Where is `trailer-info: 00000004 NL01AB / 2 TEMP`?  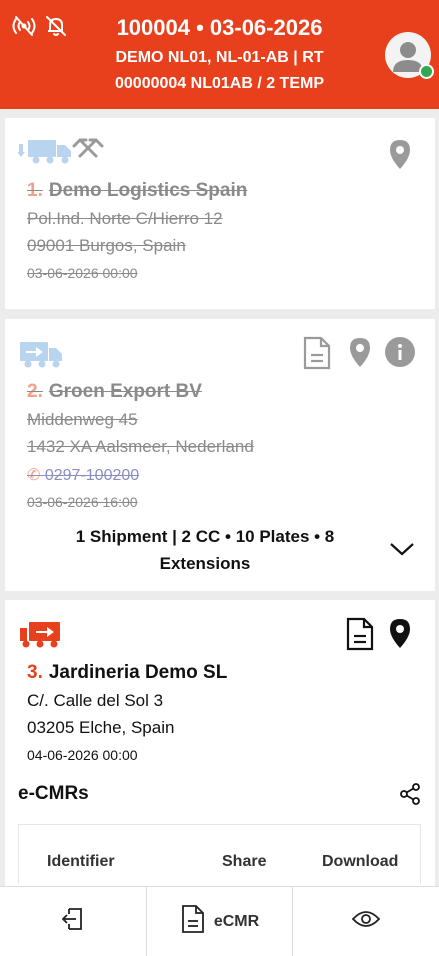
trailer-info: 00000004 NL01AB / 2 TEMP is located at coordinates (219, 83).